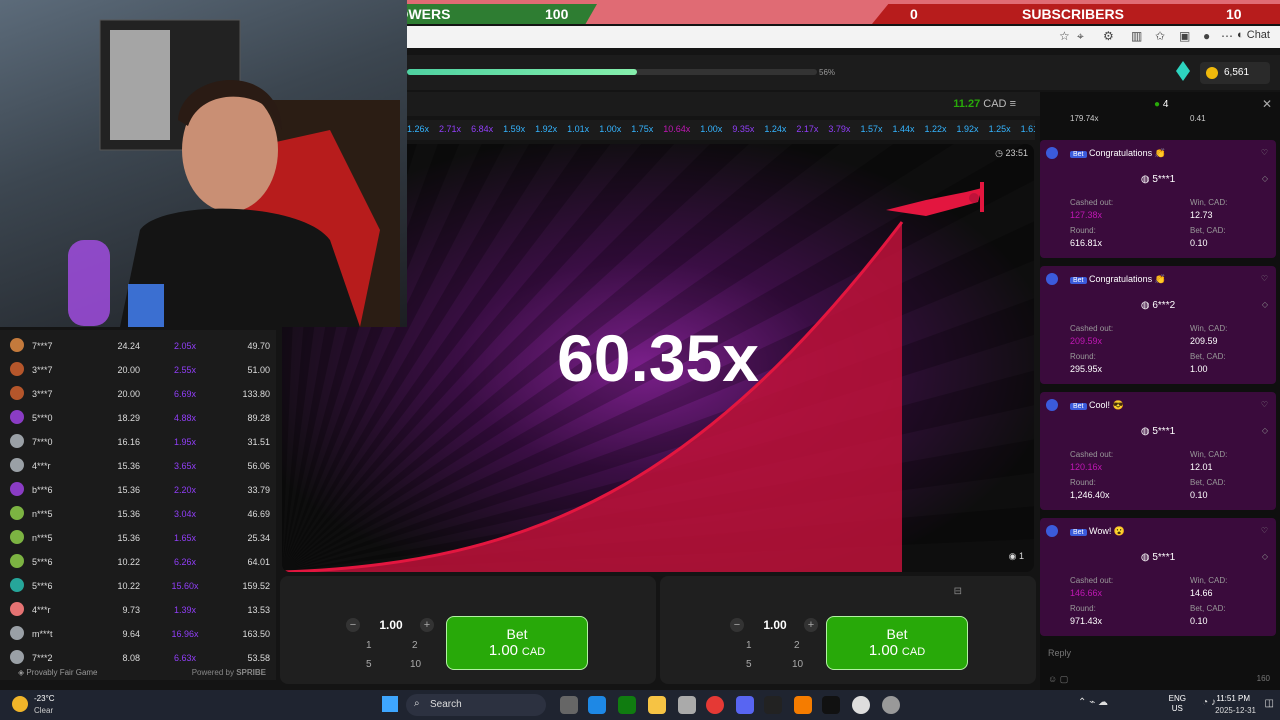 This screenshot has width=1280, height=720. I want to click on history-chip: 1.61x, so click(1028, 132).